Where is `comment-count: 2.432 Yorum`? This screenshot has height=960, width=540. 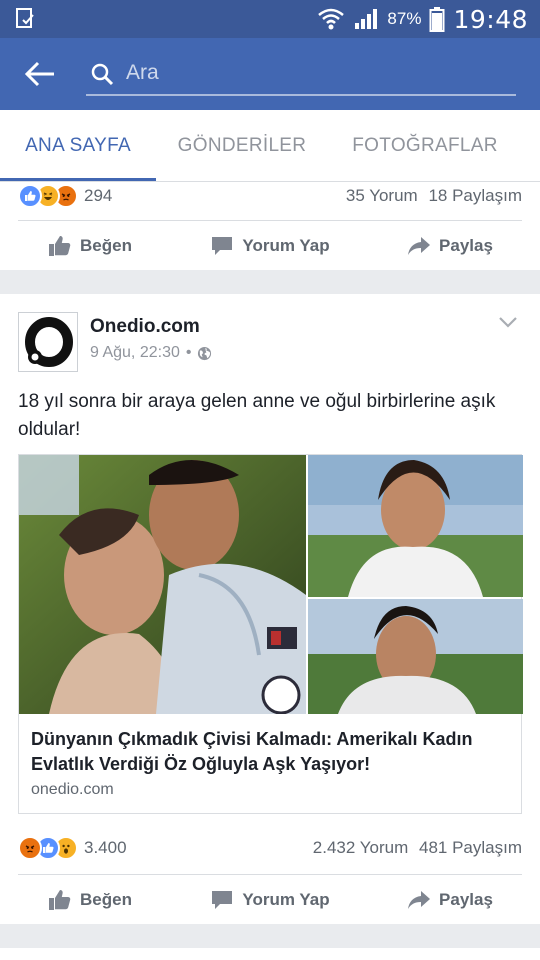 comment-count: 2.432 Yorum is located at coordinates (360, 847).